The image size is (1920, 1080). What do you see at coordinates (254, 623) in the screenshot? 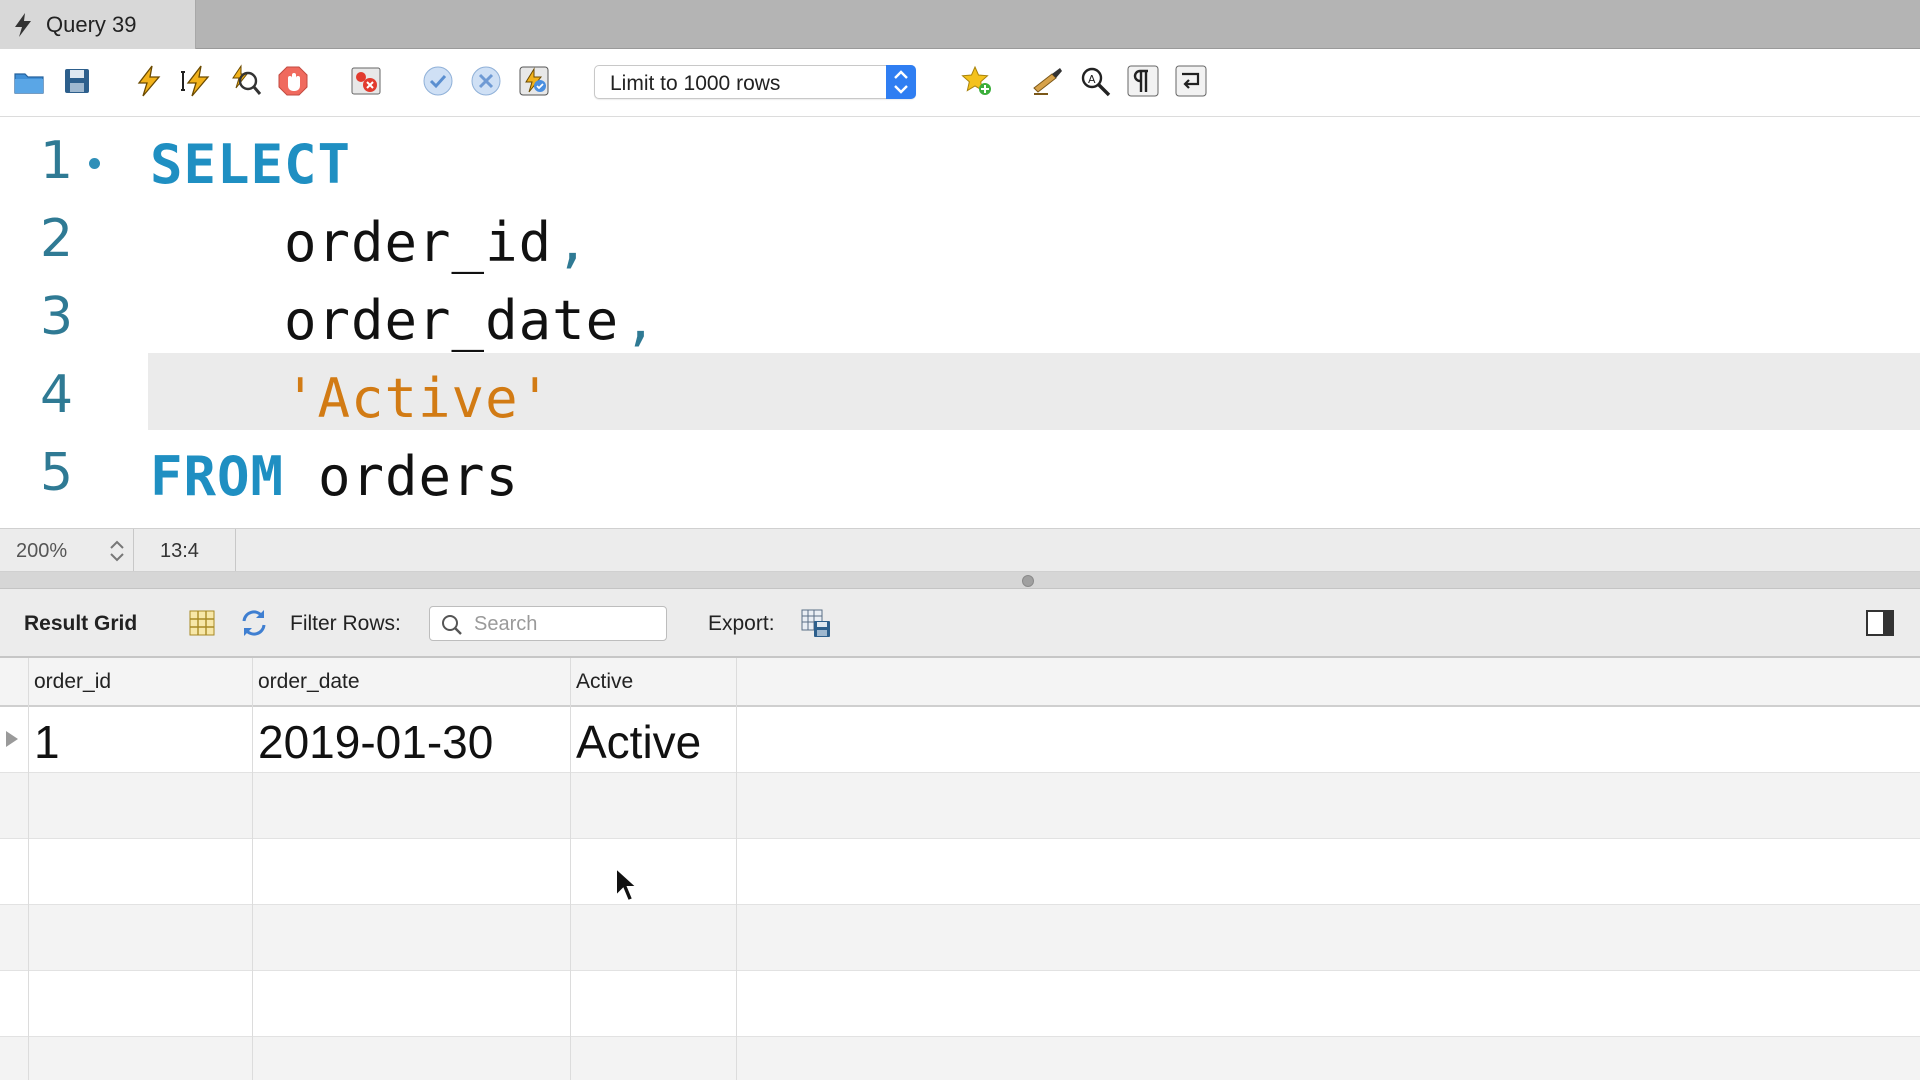
I see `refresh-icon` at bounding box center [254, 623].